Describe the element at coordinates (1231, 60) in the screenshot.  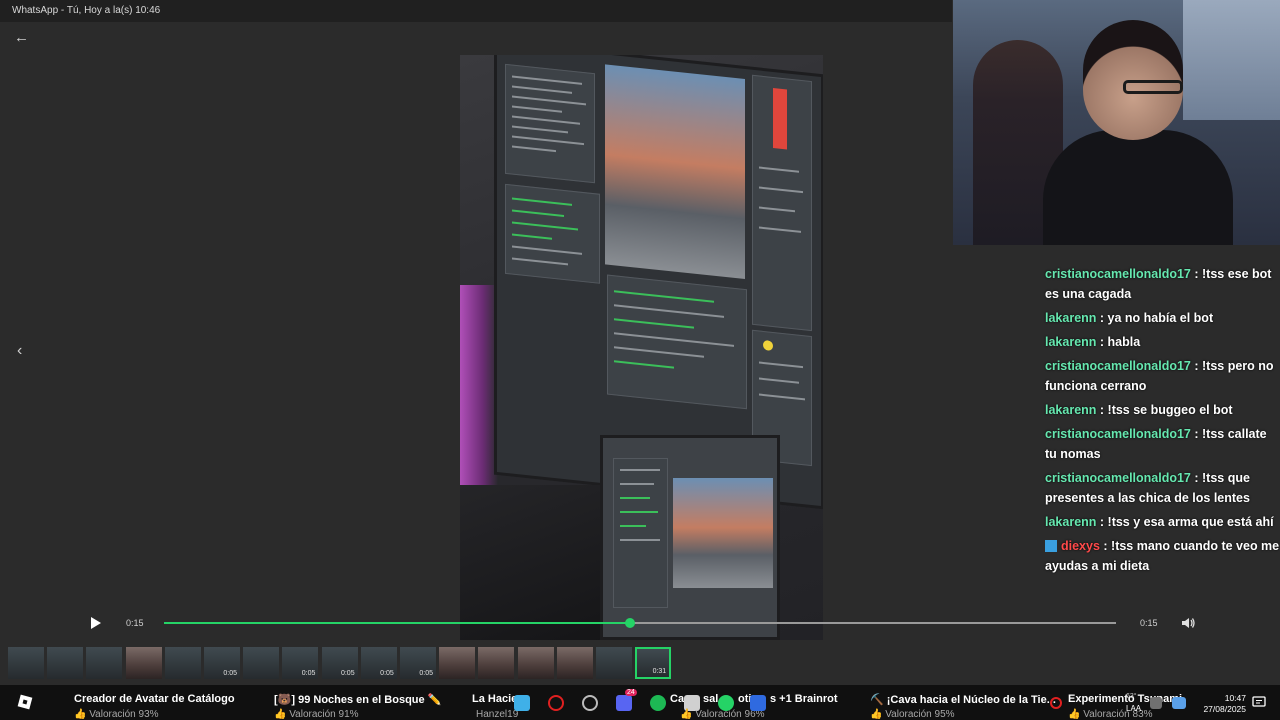
I see `webcam-window-light` at that location.